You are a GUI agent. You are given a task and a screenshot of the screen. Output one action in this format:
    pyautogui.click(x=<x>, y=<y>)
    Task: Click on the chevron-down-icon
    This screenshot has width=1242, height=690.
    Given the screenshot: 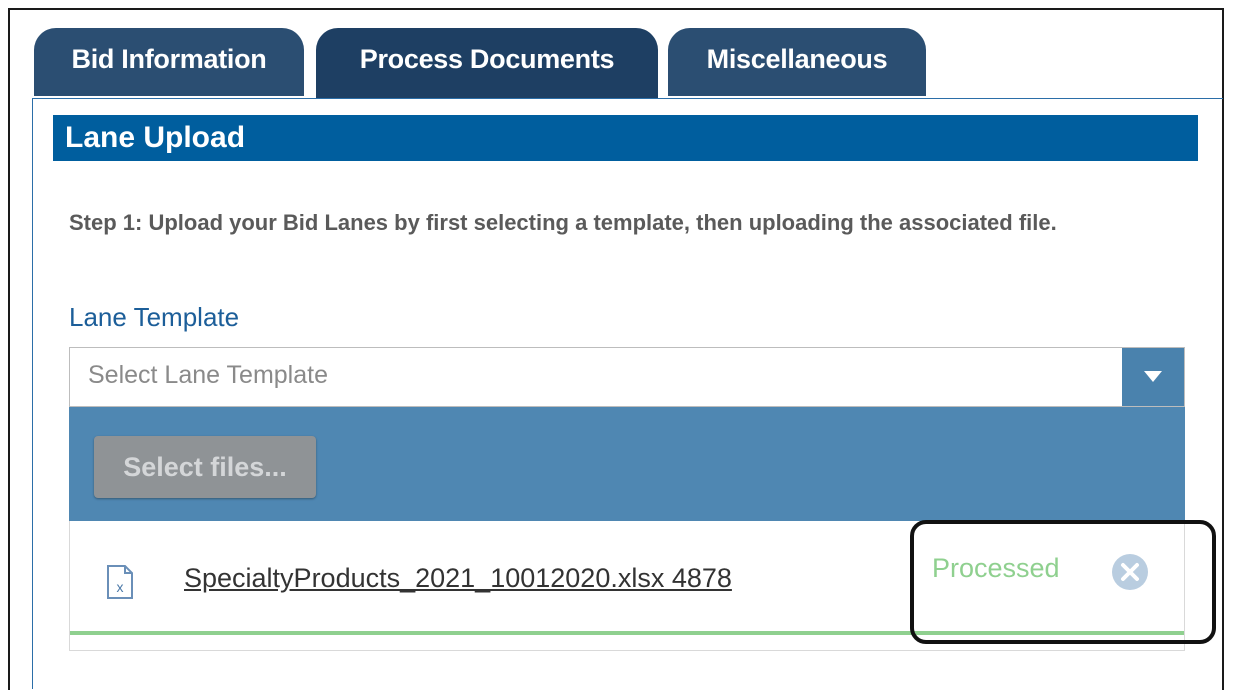 What is the action you would take?
    pyautogui.click(x=1153, y=377)
    